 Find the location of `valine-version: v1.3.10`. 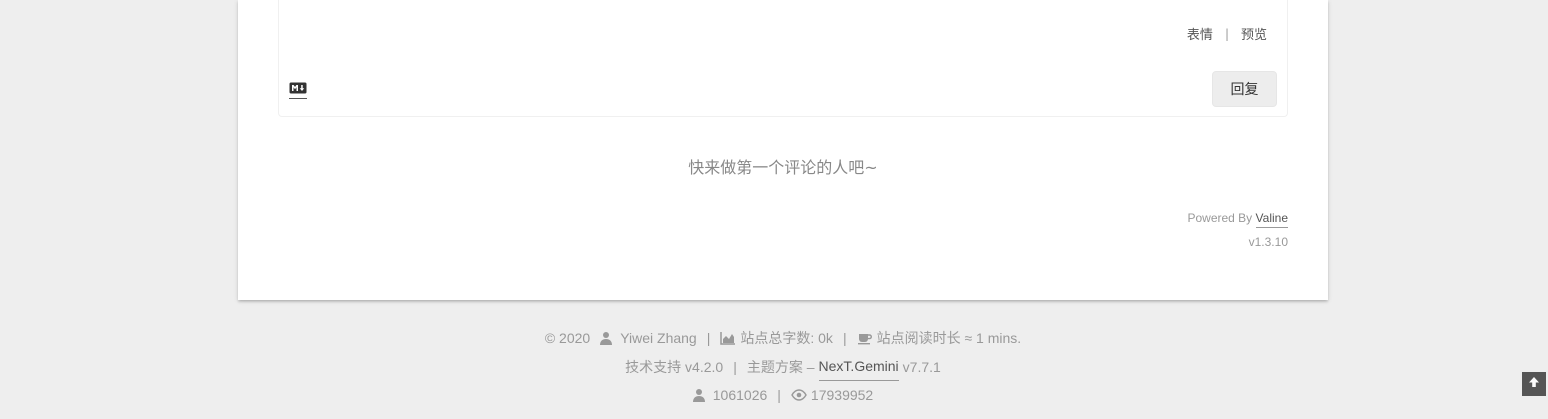

valine-version: v1.3.10 is located at coordinates (1268, 242).